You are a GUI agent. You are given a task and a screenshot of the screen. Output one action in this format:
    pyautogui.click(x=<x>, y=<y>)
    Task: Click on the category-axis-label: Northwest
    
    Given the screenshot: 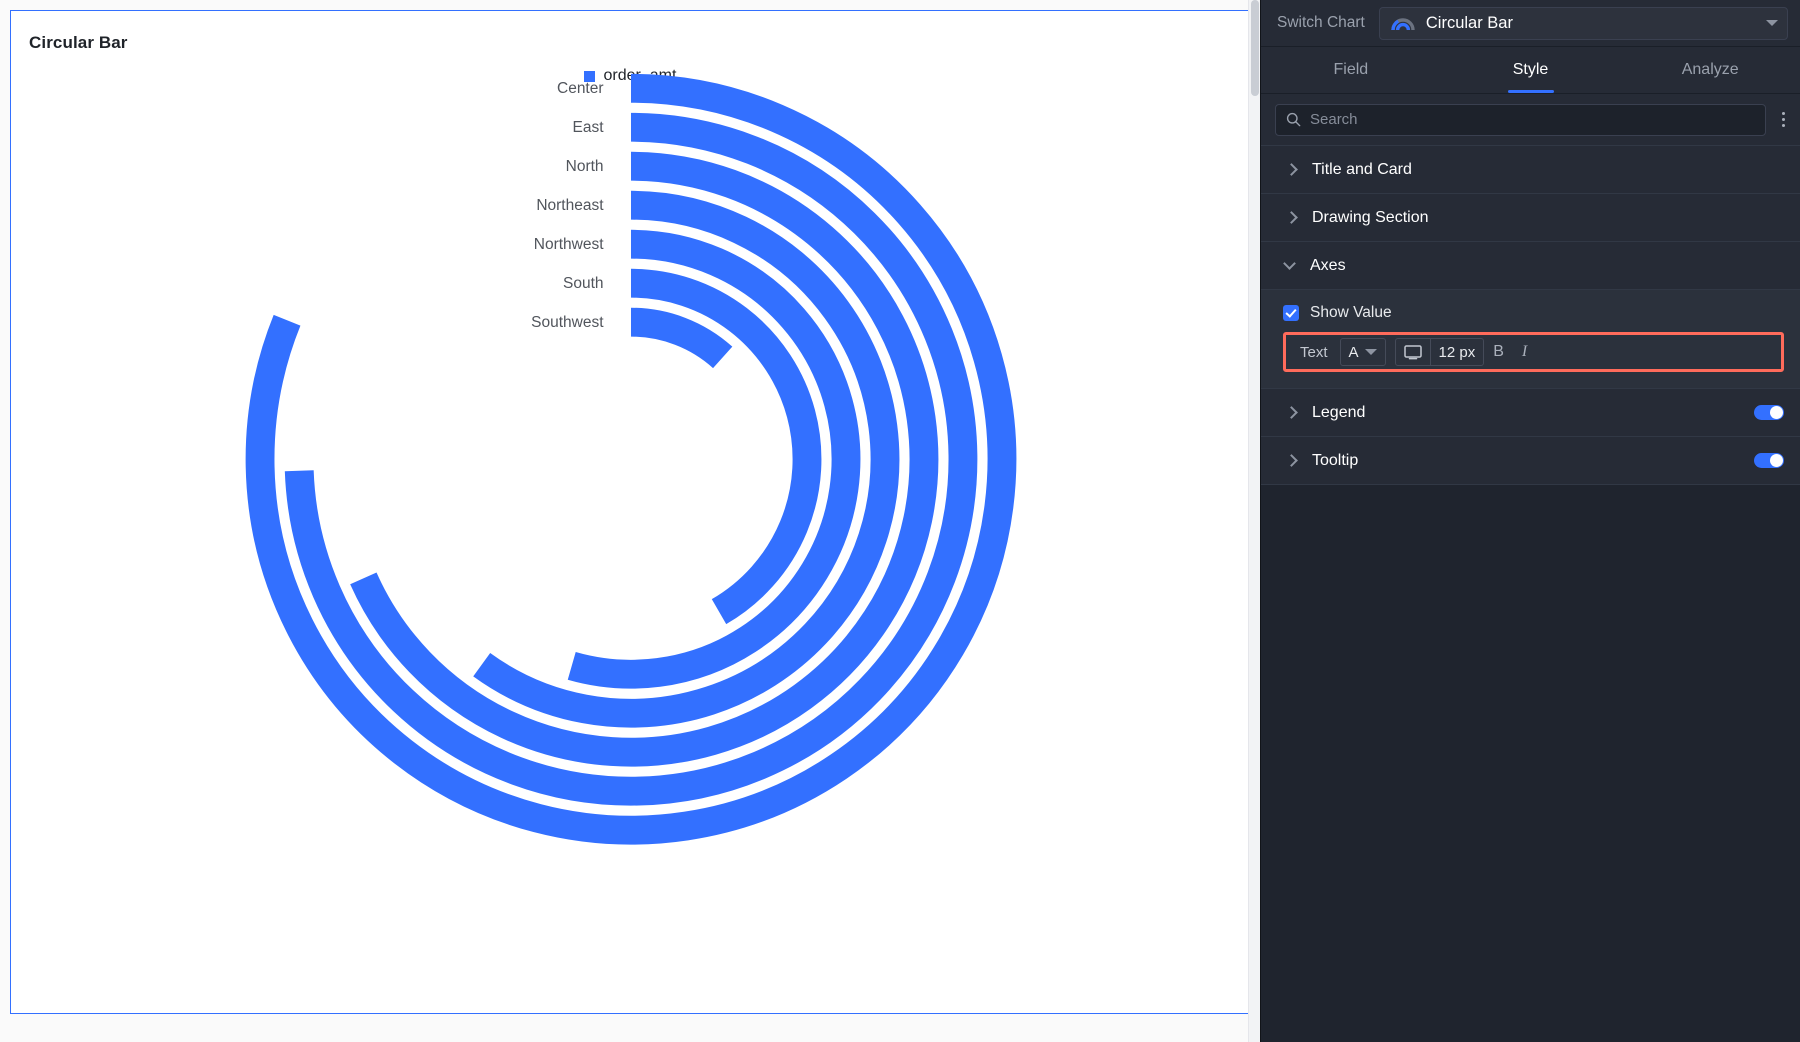 What is the action you would take?
    pyautogui.click(x=568, y=245)
    